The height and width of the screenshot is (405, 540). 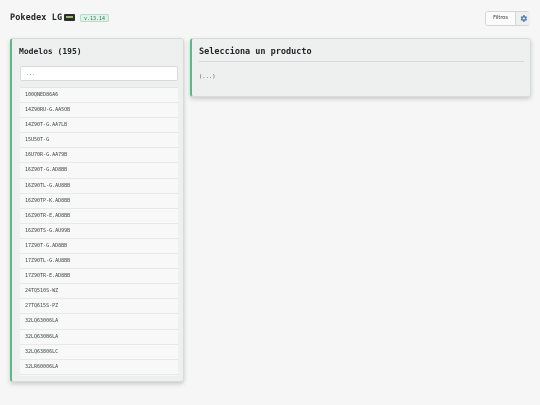 What do you see at coordinates (99, 96) in the screenshot?
I see `model-list-item: 100QNED86A6` at bounding box center [99, 96].